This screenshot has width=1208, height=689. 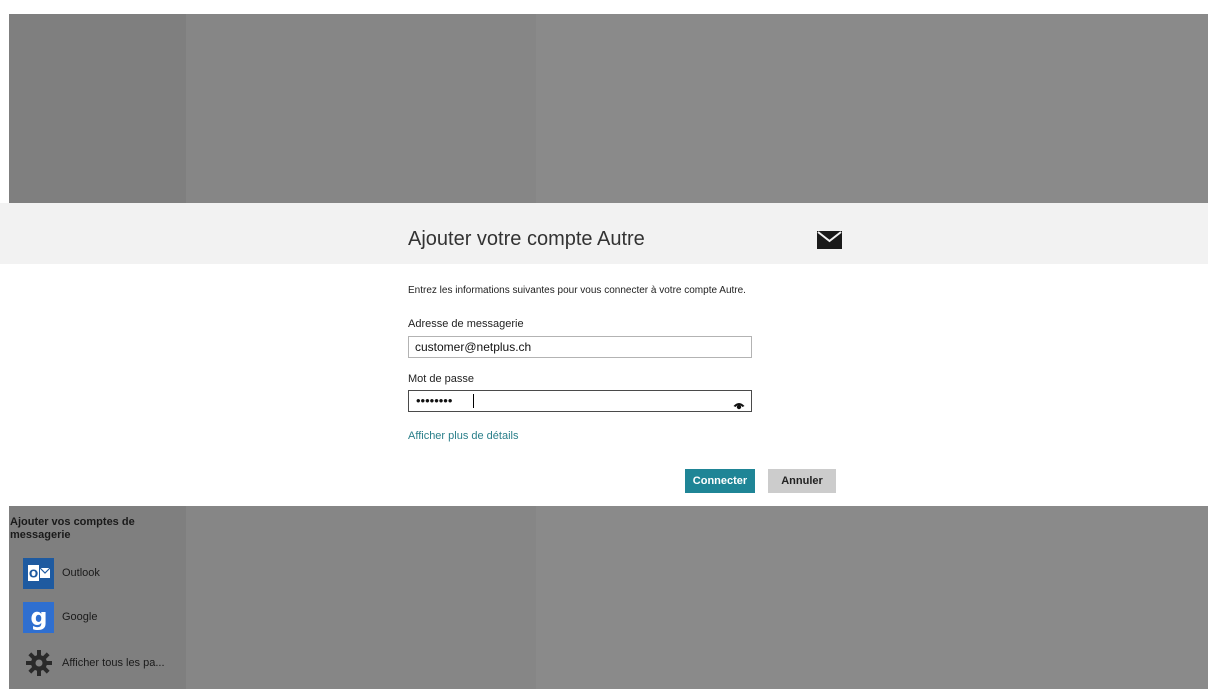 What do you see at coordinates (829, 240) in the screenshot?
I see `mail-icon` at bounding box center [829, 240].